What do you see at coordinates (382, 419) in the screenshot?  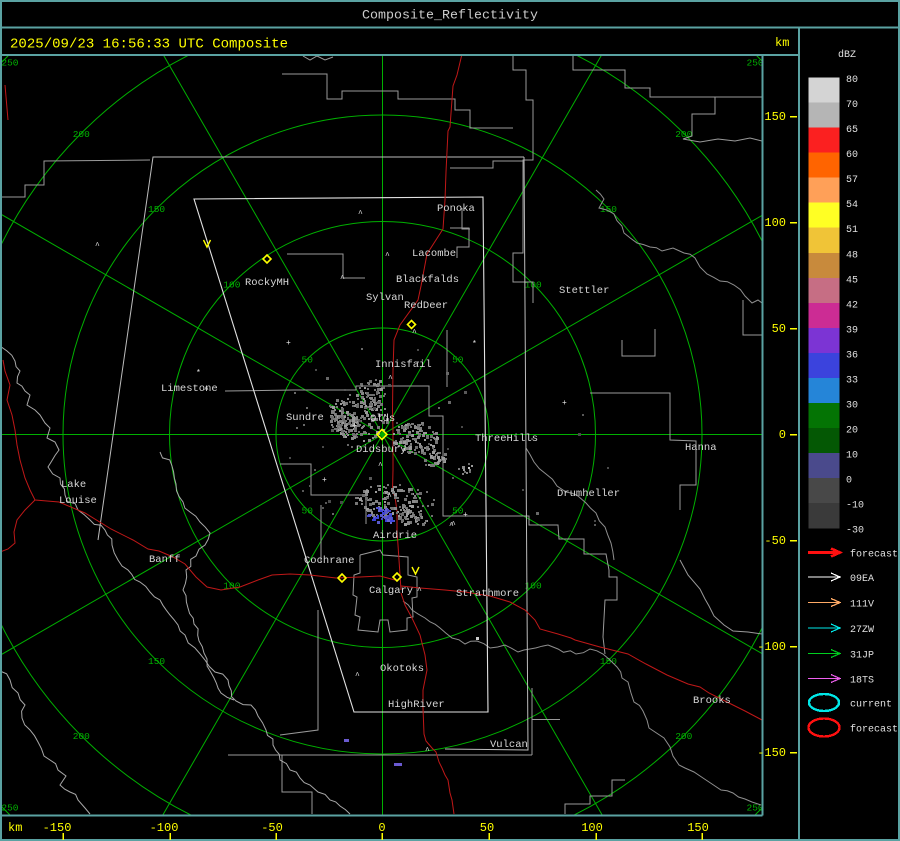 I see `svg-text: Olds` at bounding box center [382, 419].